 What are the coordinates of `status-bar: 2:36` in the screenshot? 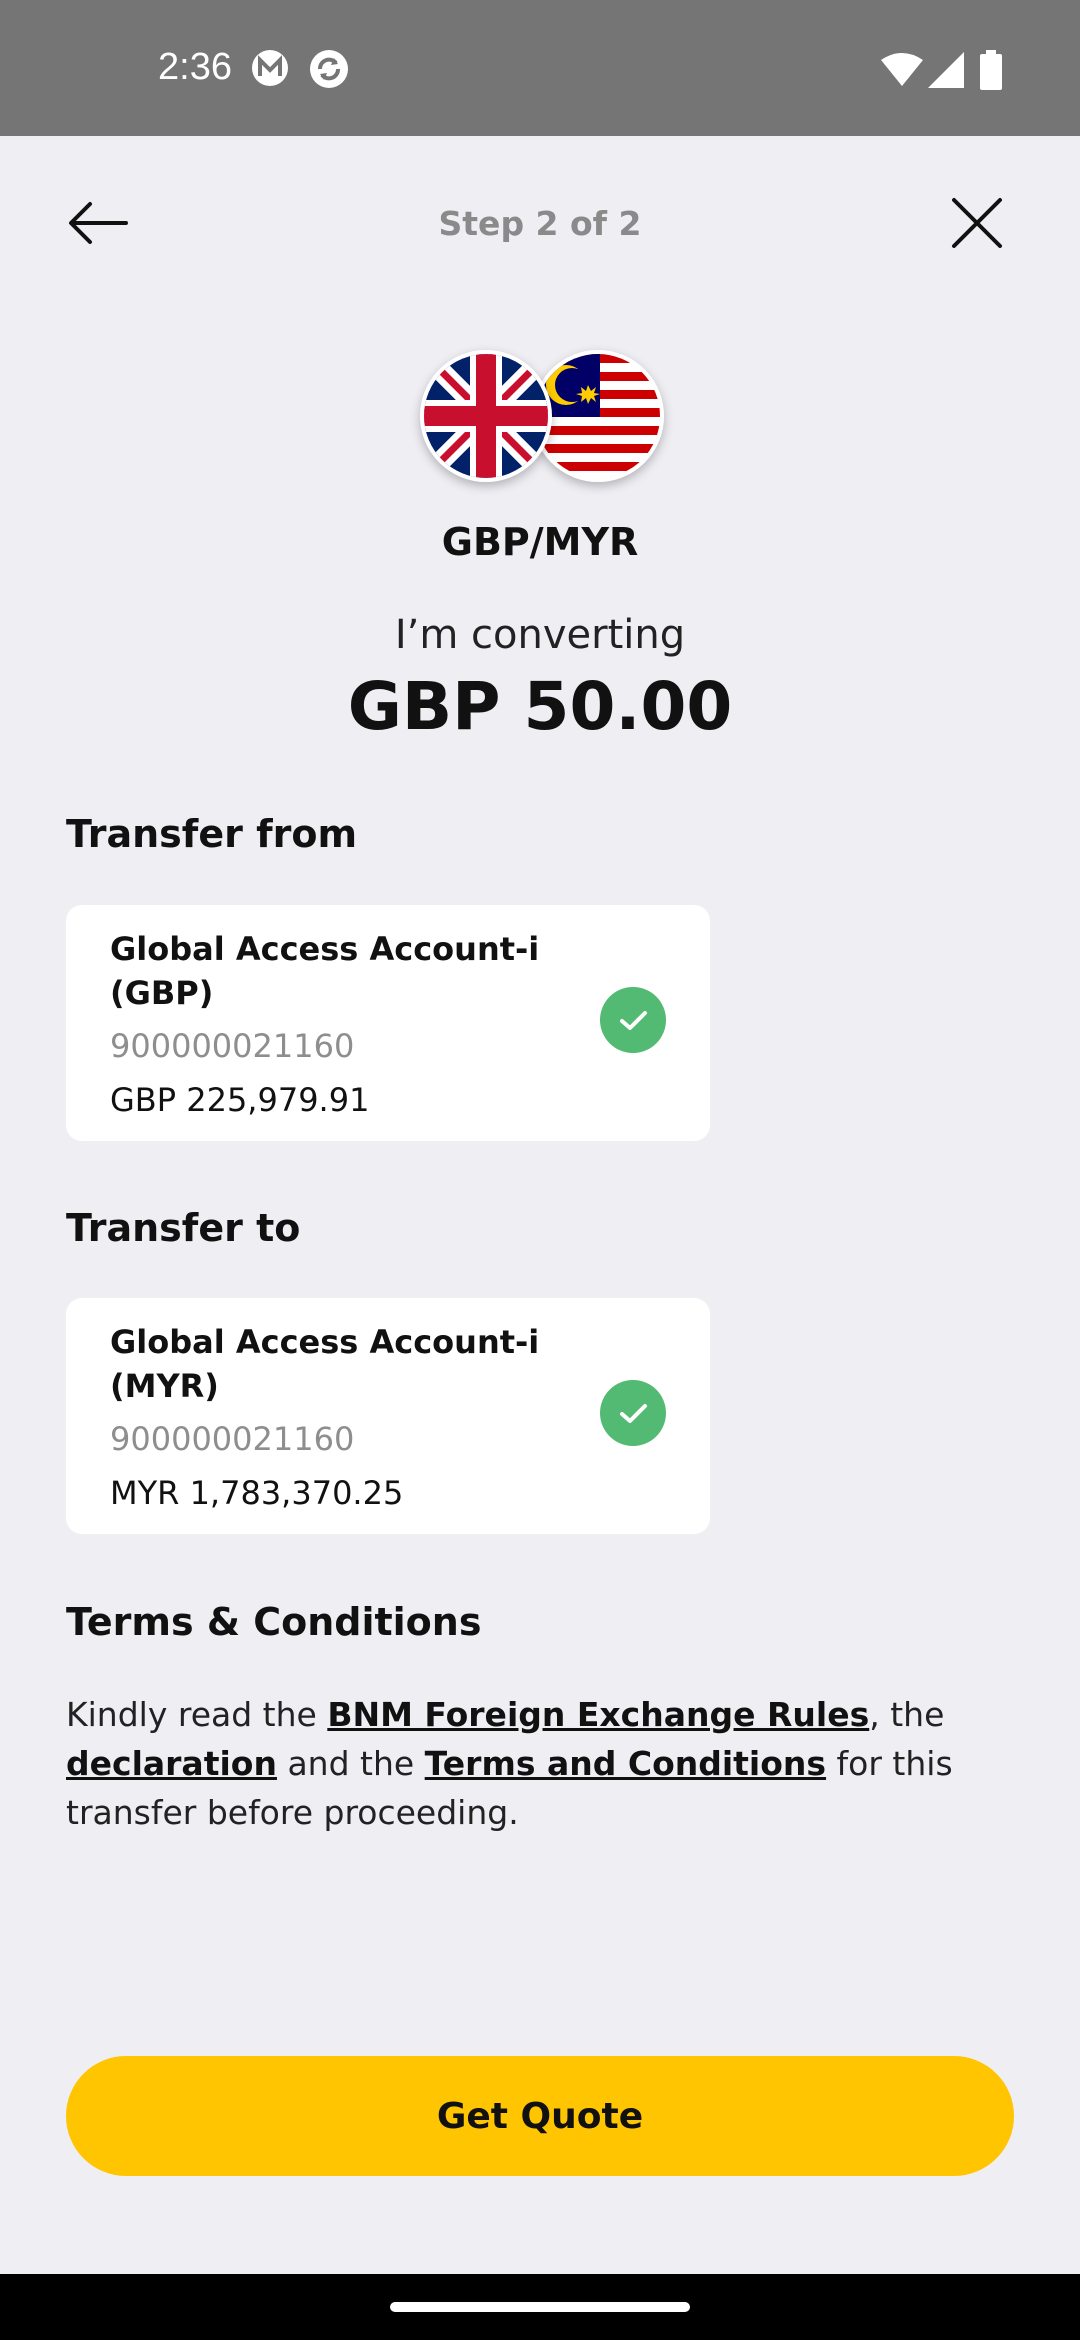 It's located at (540, 68).